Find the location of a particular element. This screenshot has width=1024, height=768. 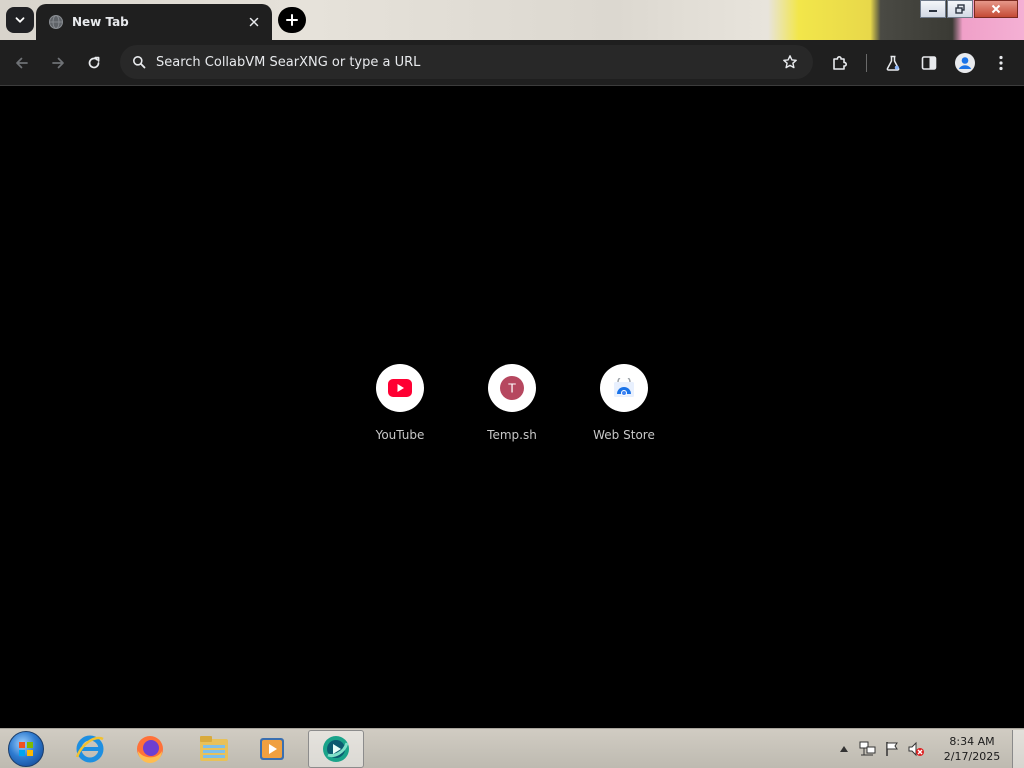

volume-muted-icon is located at coordinates (916, 749).